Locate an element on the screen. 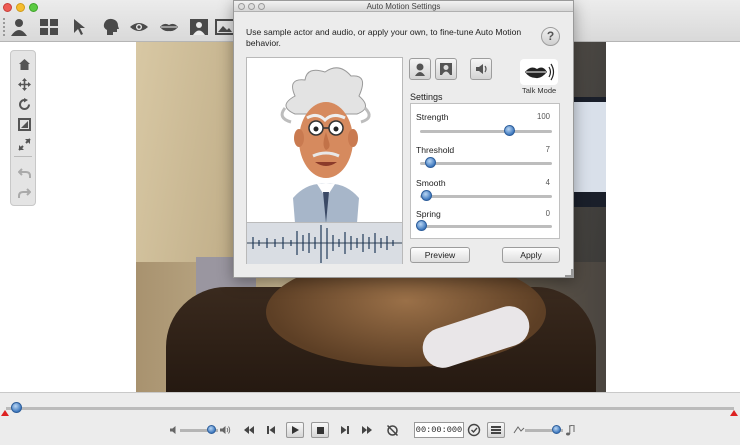  talk-mode-label: Talk Mode is located at coordinates (539, 90).